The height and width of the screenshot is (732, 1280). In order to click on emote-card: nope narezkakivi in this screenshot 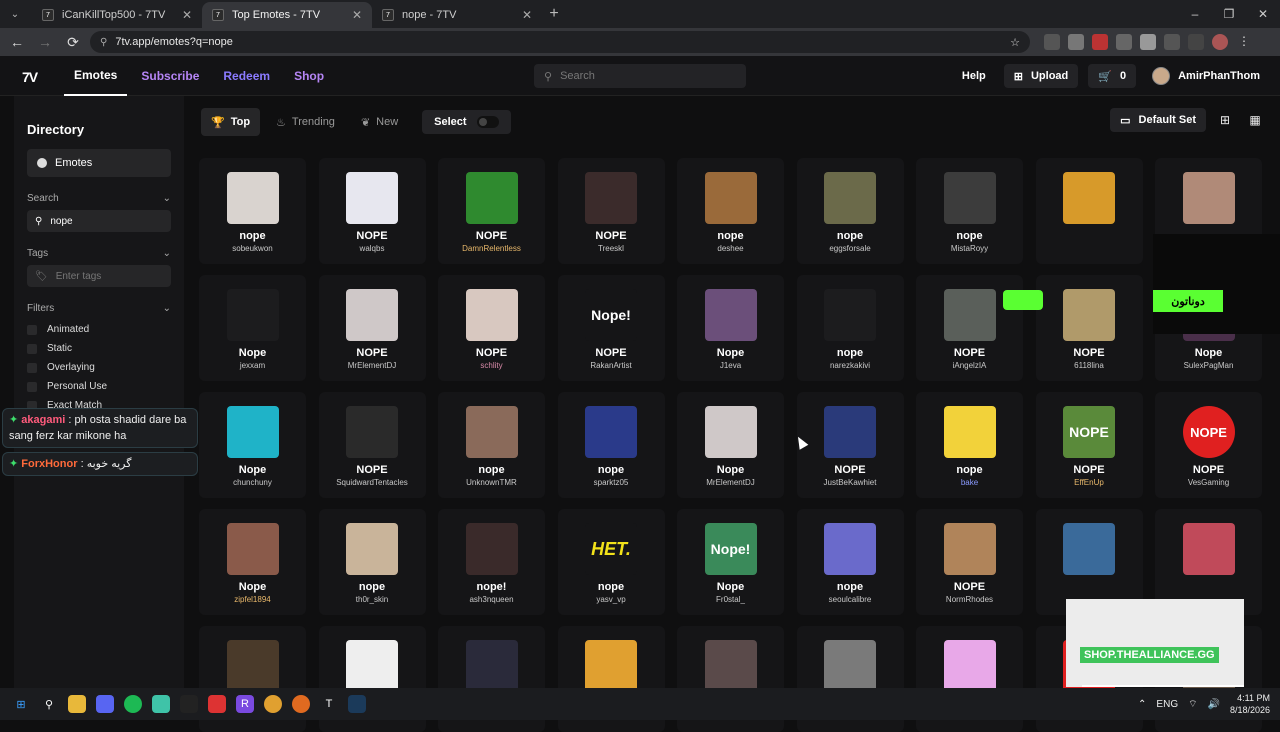, I will do `click(850, 328)`.